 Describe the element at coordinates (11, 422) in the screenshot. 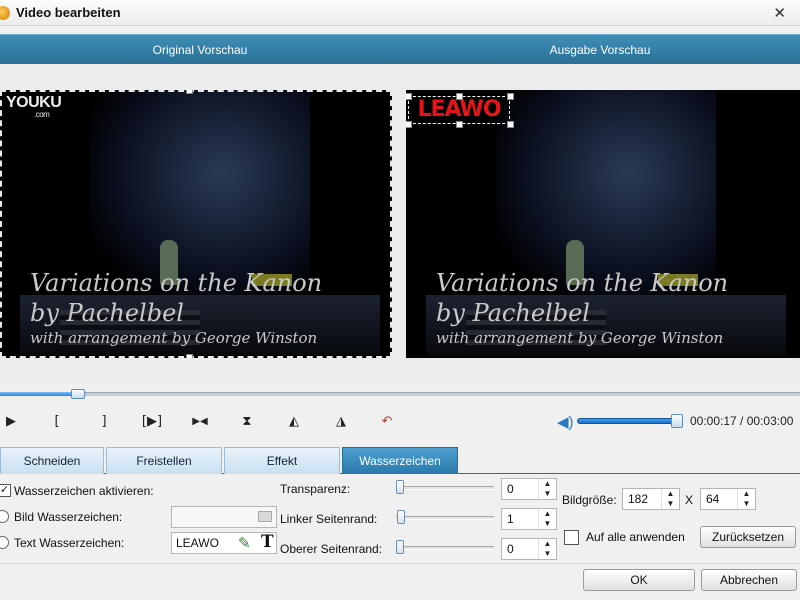

I see `play-icon: ▶` at that location.